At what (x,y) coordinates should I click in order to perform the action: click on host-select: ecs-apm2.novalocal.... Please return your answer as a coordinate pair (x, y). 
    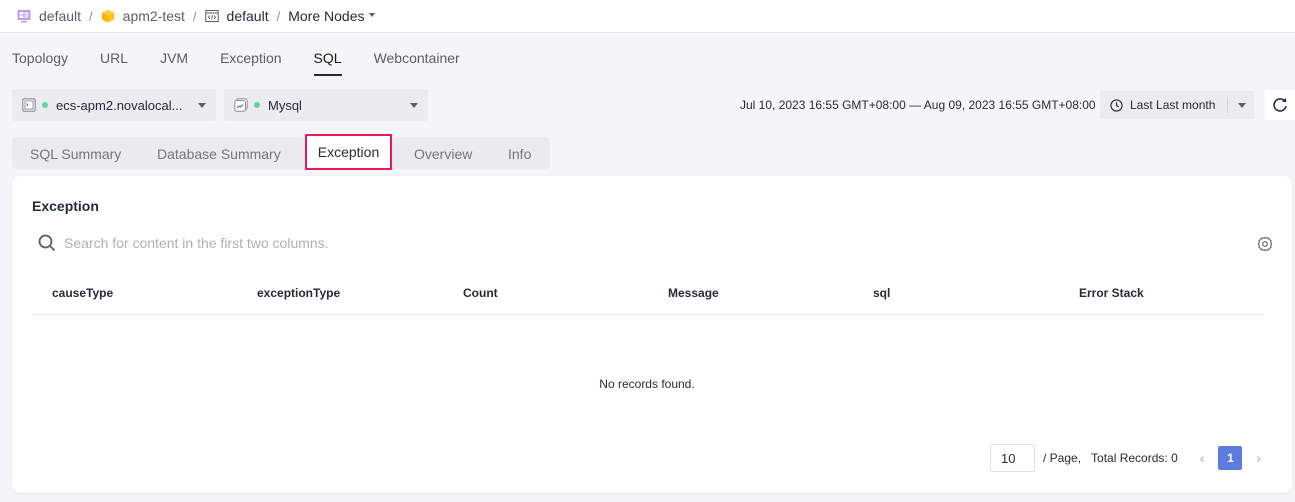
    Looking at the image, I should click on (114, 105).